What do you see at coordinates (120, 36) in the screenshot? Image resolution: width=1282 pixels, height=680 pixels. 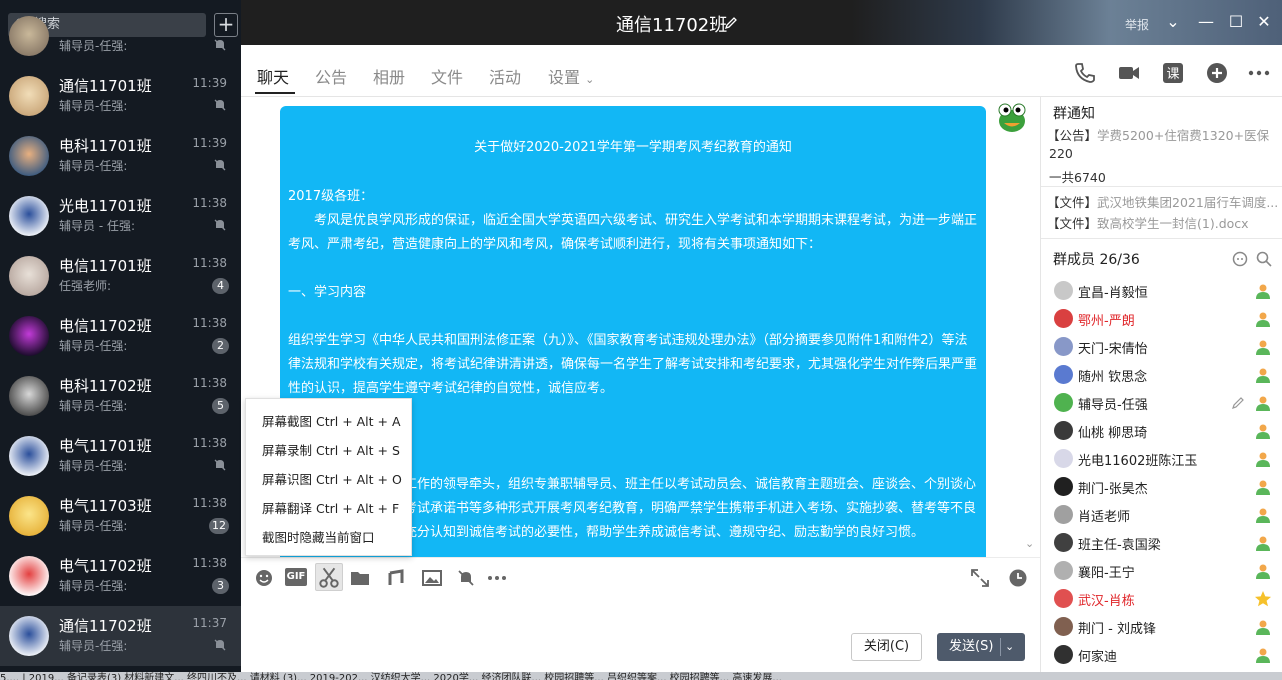 I see `conversation-item: 辅导员-任强:` at bounding box center [120, 36].